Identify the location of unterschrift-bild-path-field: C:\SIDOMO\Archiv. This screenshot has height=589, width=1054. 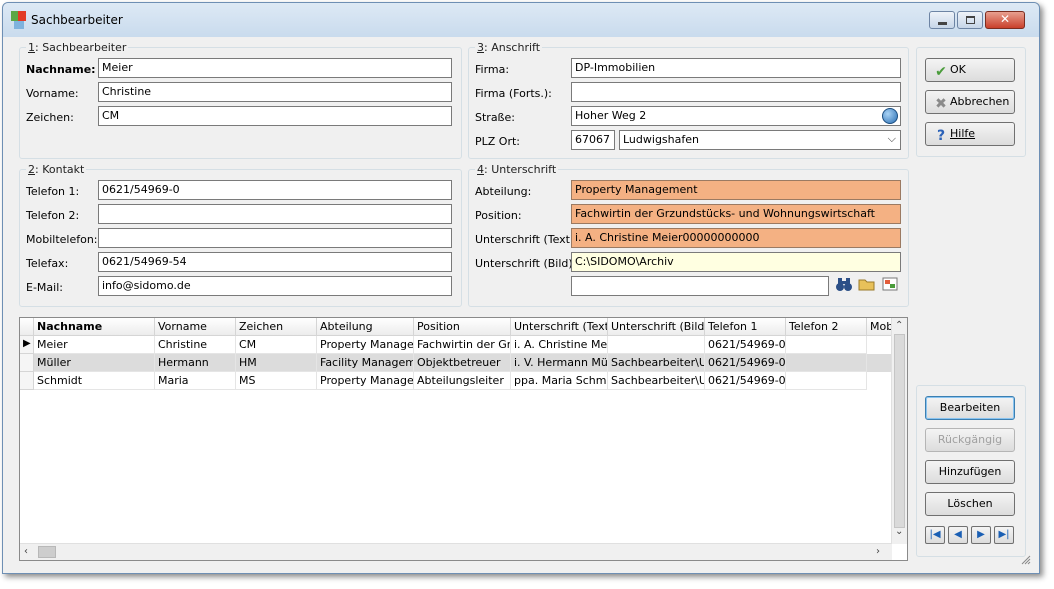
(736, 262).